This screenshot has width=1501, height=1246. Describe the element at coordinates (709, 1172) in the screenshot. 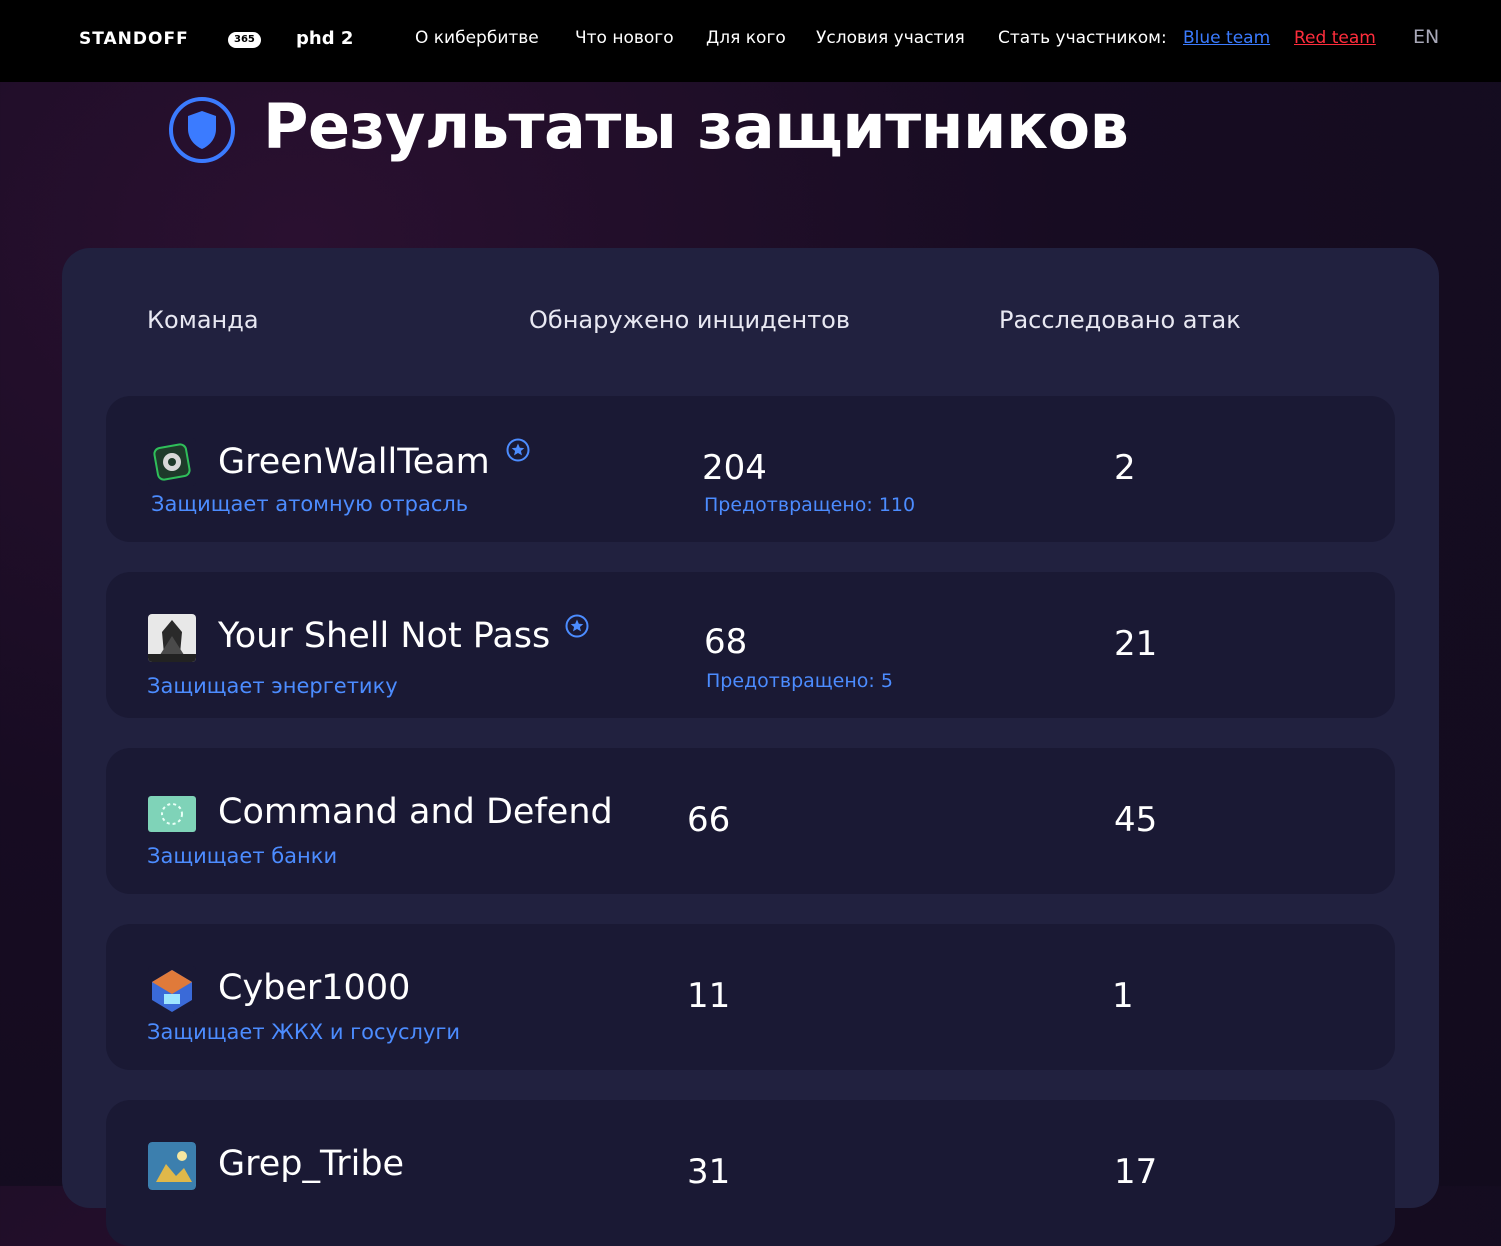

I see `incidents-count: 31` at that location.